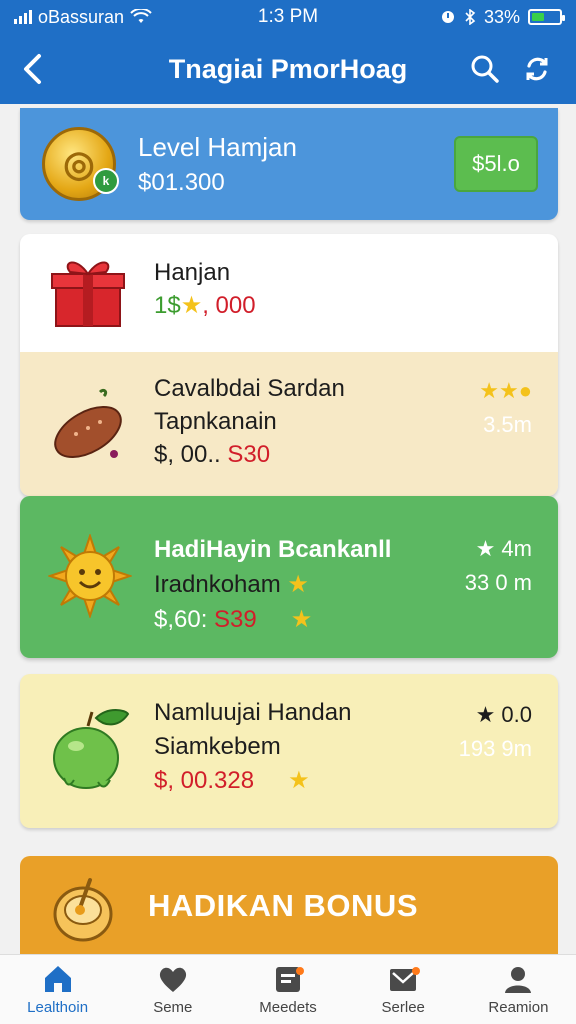 The width and height of the screenshot is (576, 1024). I want to click on bottom-nav: Lealthoin Seme Meedets Serlee Reamion, so click(288, 989).